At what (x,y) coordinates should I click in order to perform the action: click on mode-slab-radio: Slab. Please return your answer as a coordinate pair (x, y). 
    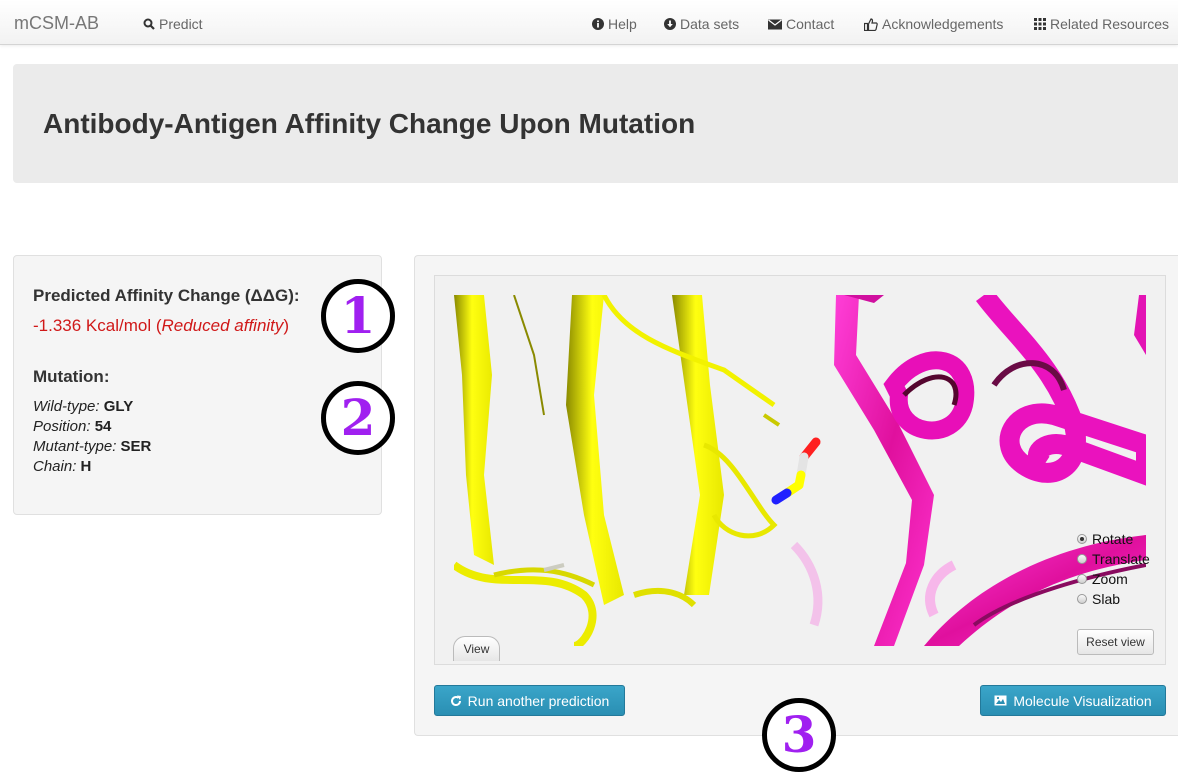
    Looking at the image, I should click on (1098, 599).